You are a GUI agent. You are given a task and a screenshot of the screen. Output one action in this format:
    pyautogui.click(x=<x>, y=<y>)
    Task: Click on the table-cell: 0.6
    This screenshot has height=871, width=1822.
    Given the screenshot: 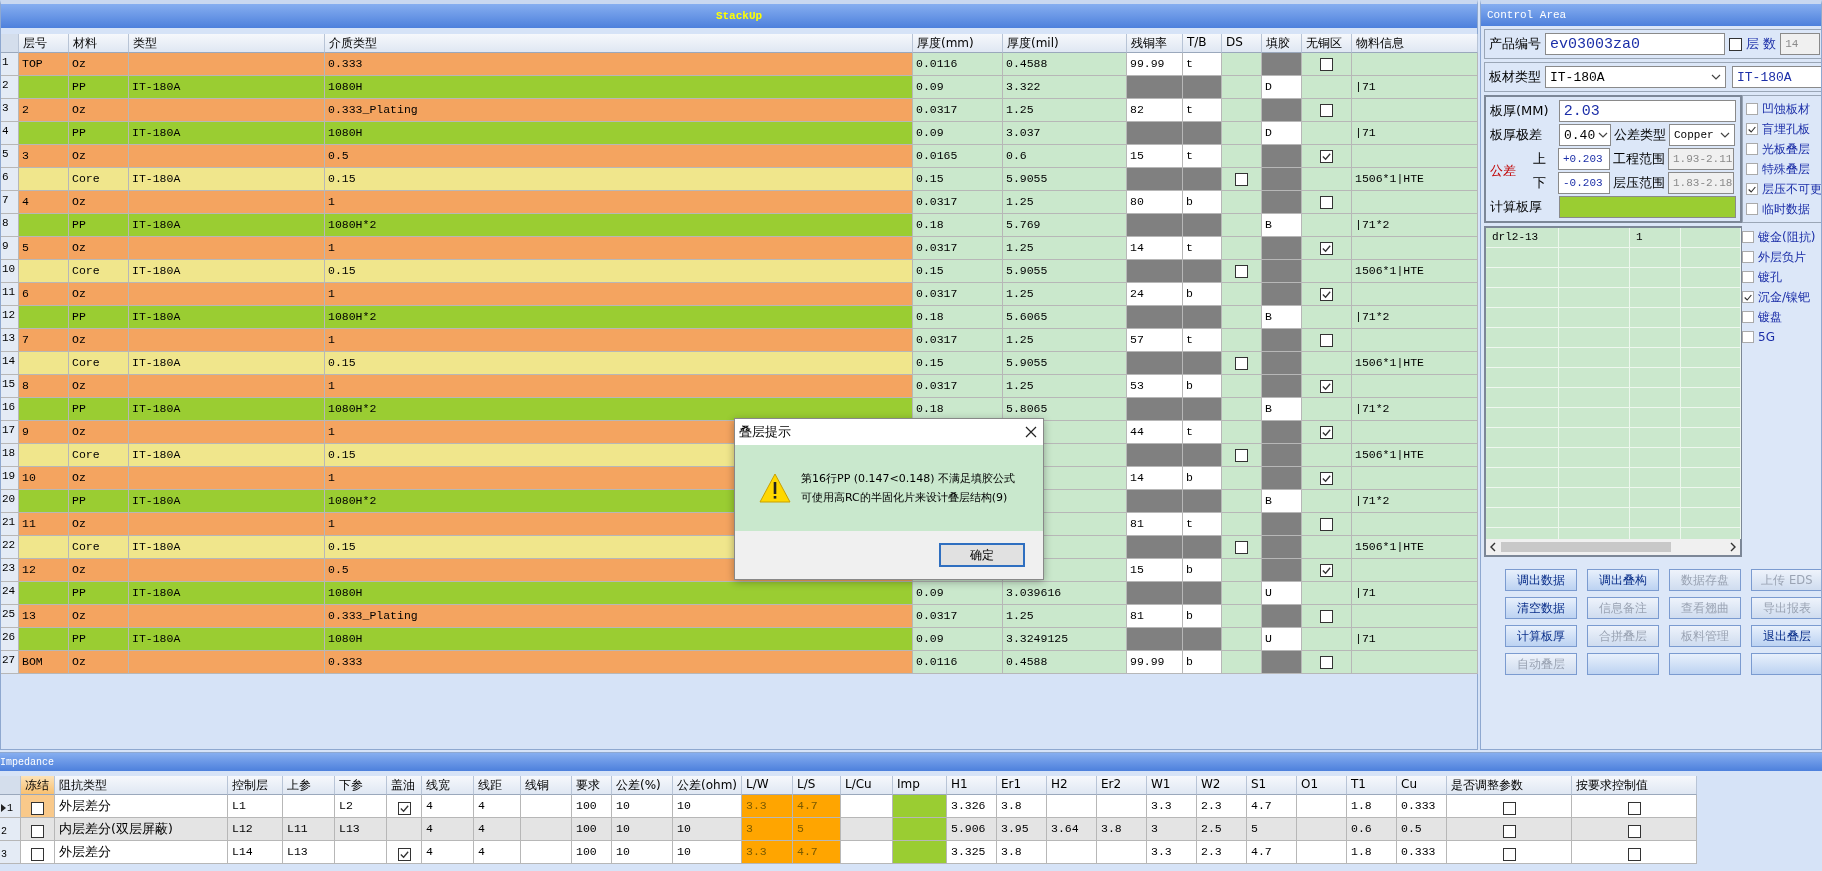 What is the action you would take?
    pyautogui.click(x=1372, y=829)
    